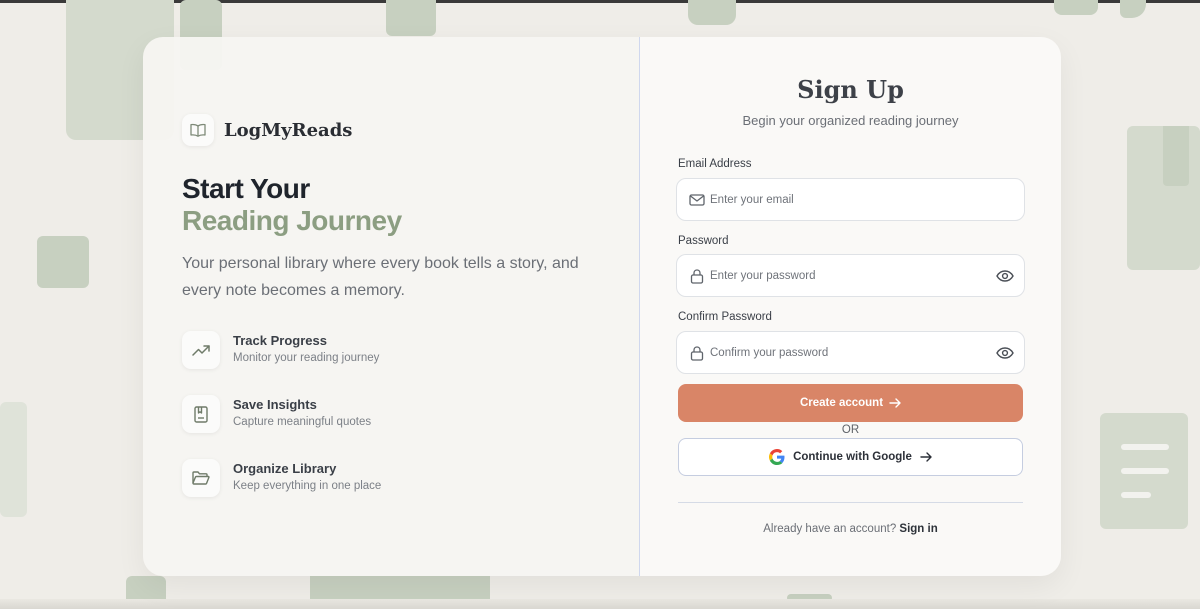 Image resolution: width=1200 pixels, height=609 pixels. I want to click on google-icon, so click(777, 457).